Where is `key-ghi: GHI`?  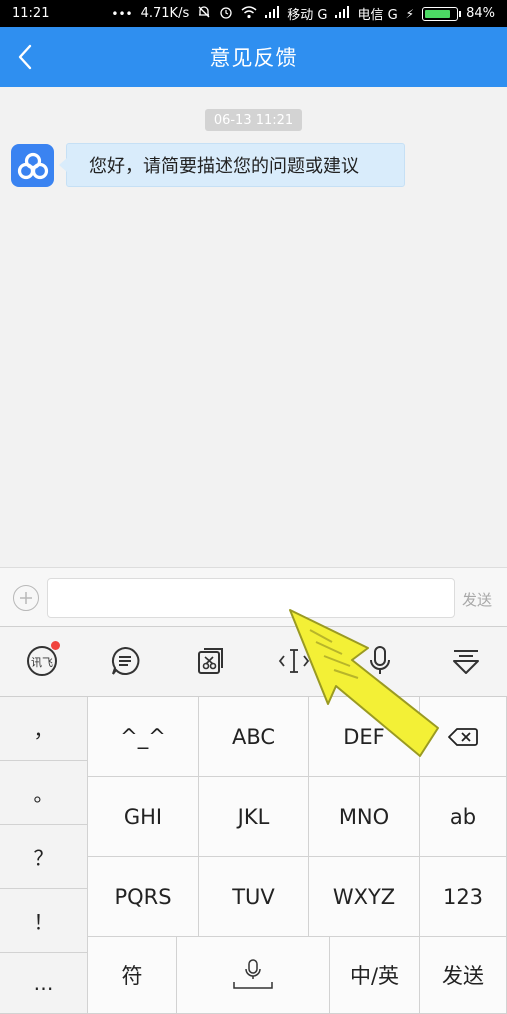
key-ghi: GHI is located at coordinates (143, 817).